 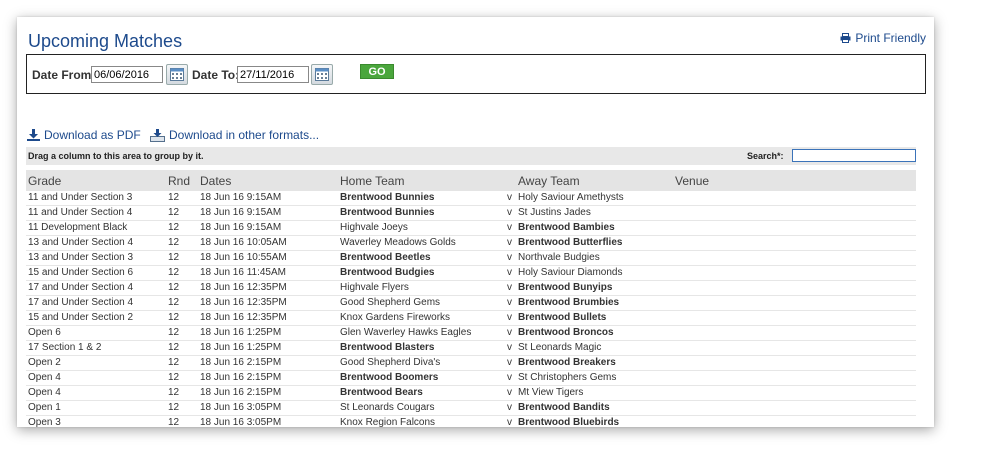 I want to click on cell-grade: 15 and Under Section 2, so click(x=81, y=317).